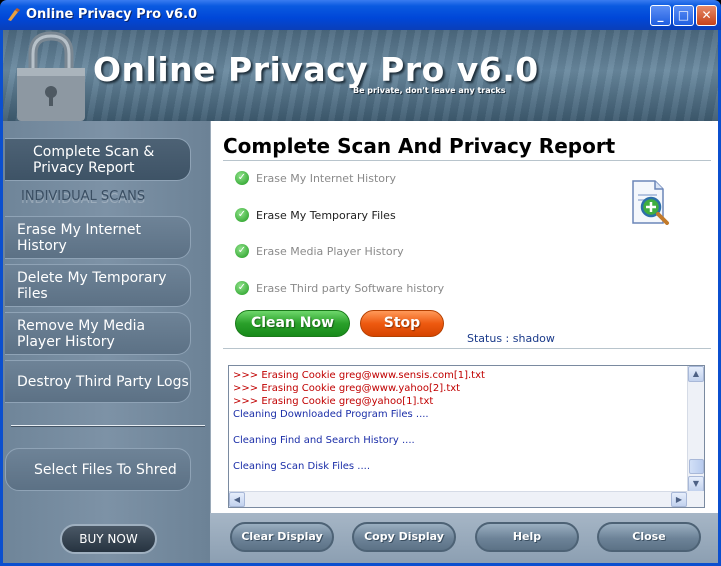 This screenshot has width=721, height=566. I want to click on clean-now-button: Clean Now, so click(292, 323).